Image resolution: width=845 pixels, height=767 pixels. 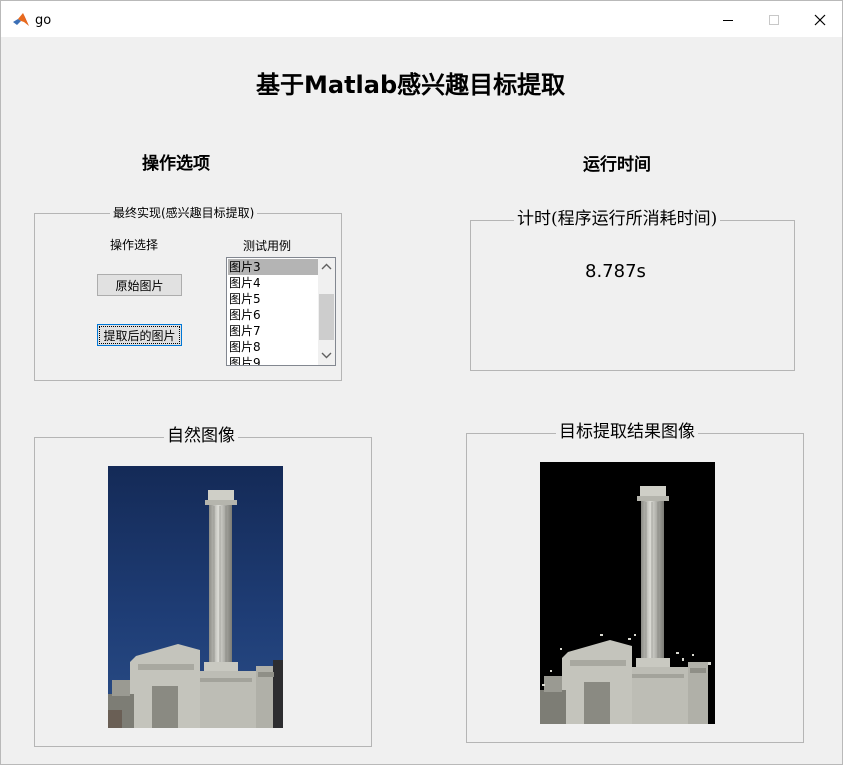 I want to click on test-case-listbox: 图片3 图片4 图片5 图片6 图片7 图片8 图片9, so click(x=281, y=311).